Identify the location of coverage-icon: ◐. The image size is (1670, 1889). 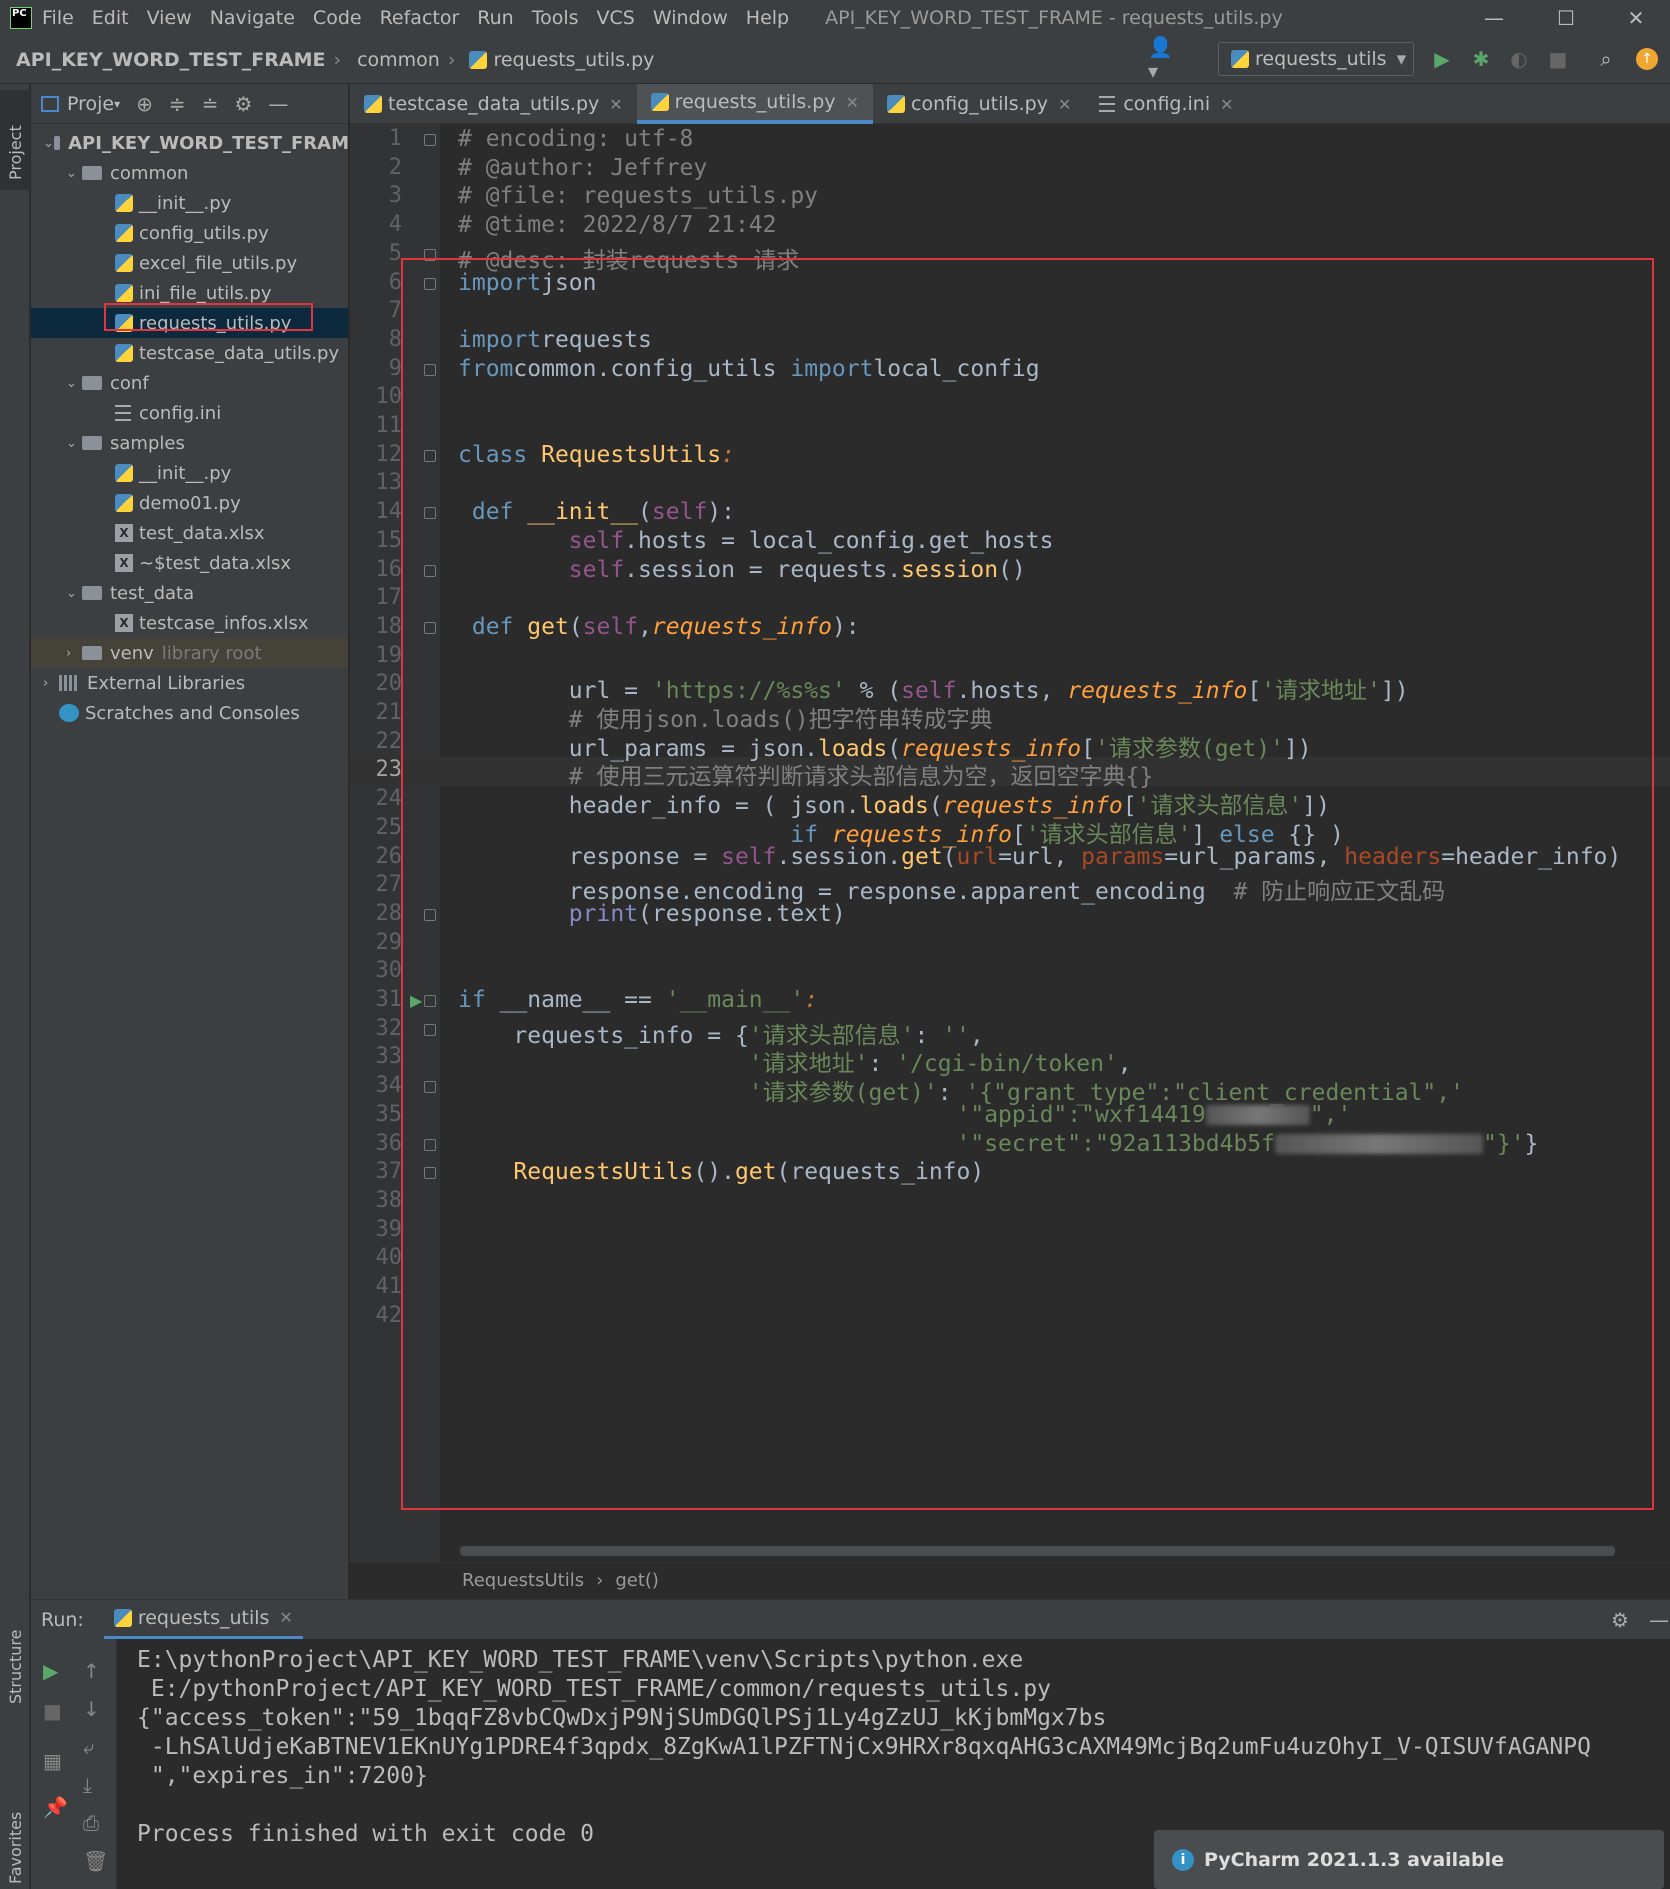
(1519, 59).